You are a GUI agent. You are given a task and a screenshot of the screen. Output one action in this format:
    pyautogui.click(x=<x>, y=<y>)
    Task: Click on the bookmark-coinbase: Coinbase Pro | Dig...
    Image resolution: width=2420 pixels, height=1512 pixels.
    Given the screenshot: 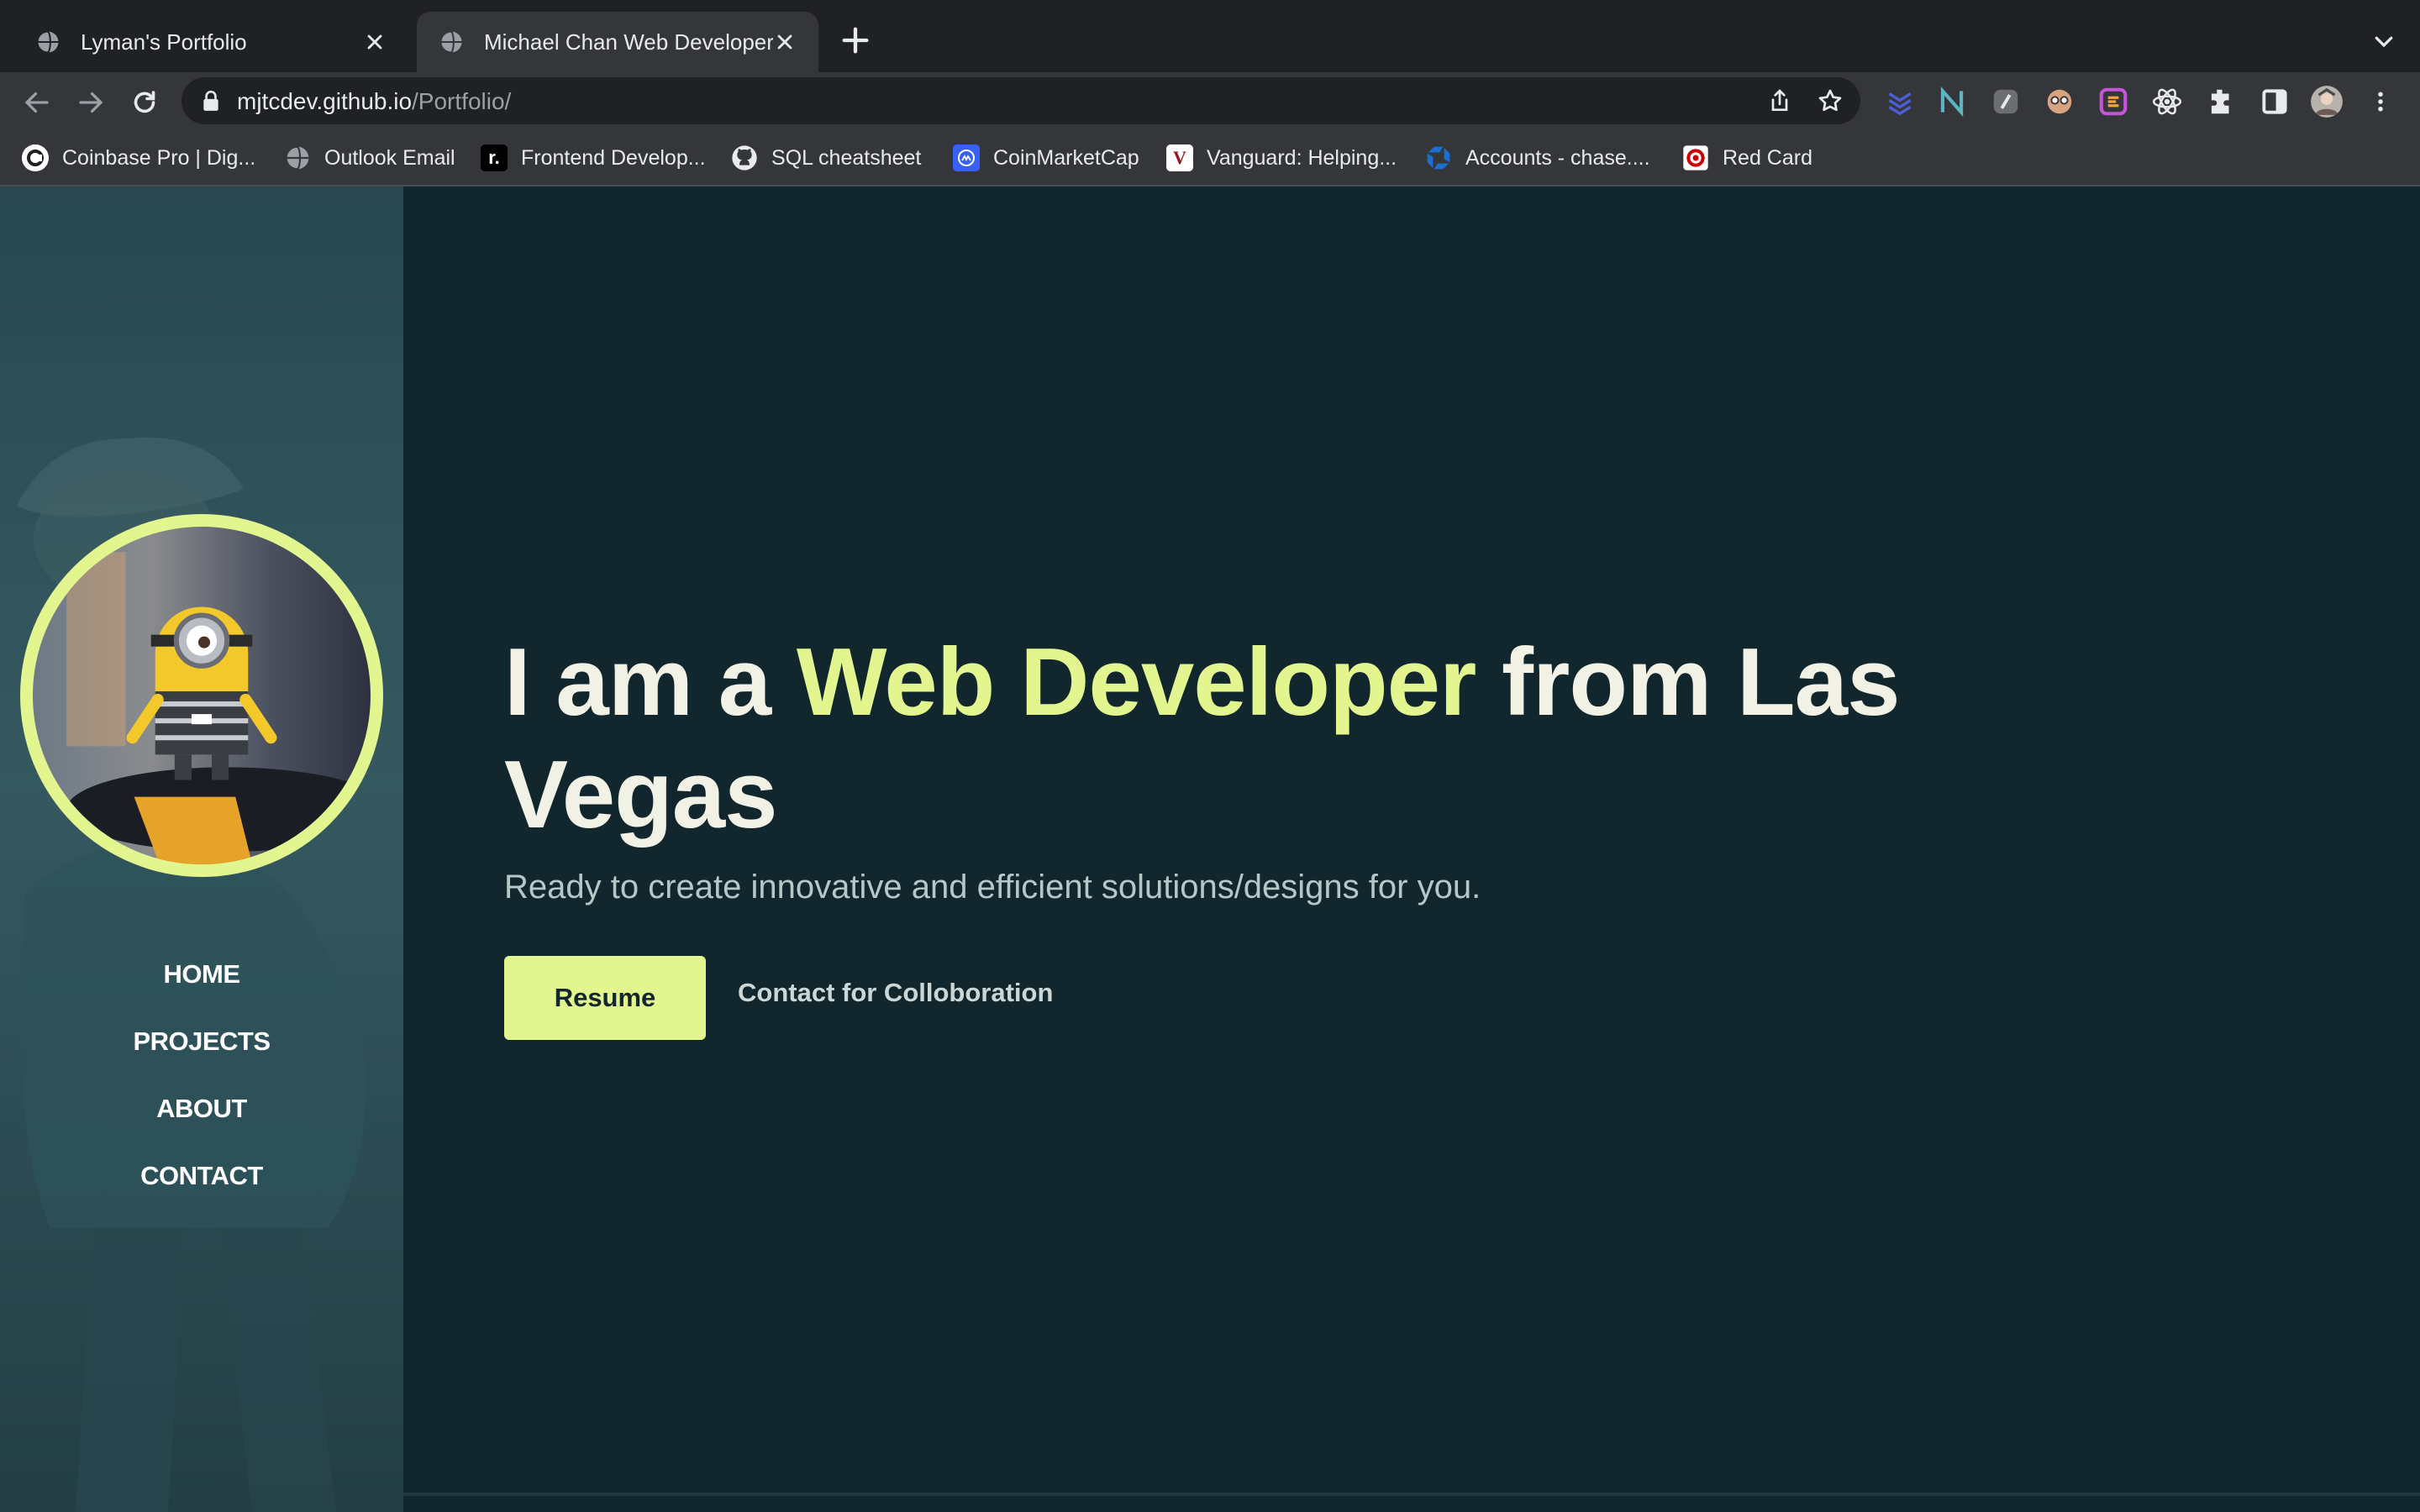 What is the action you would take?
    pyautogui.click(x=138, y=158)
    